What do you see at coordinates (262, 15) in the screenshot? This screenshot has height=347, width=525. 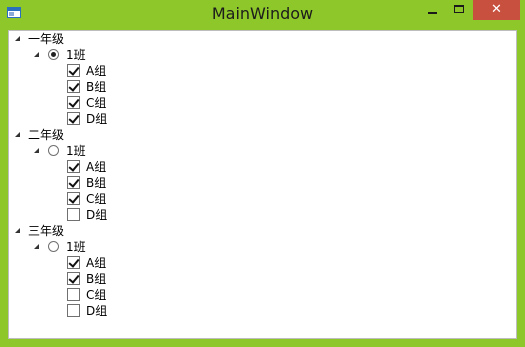 I see `title-bar: MainWindow ✕` at bounding box center [262, 15].